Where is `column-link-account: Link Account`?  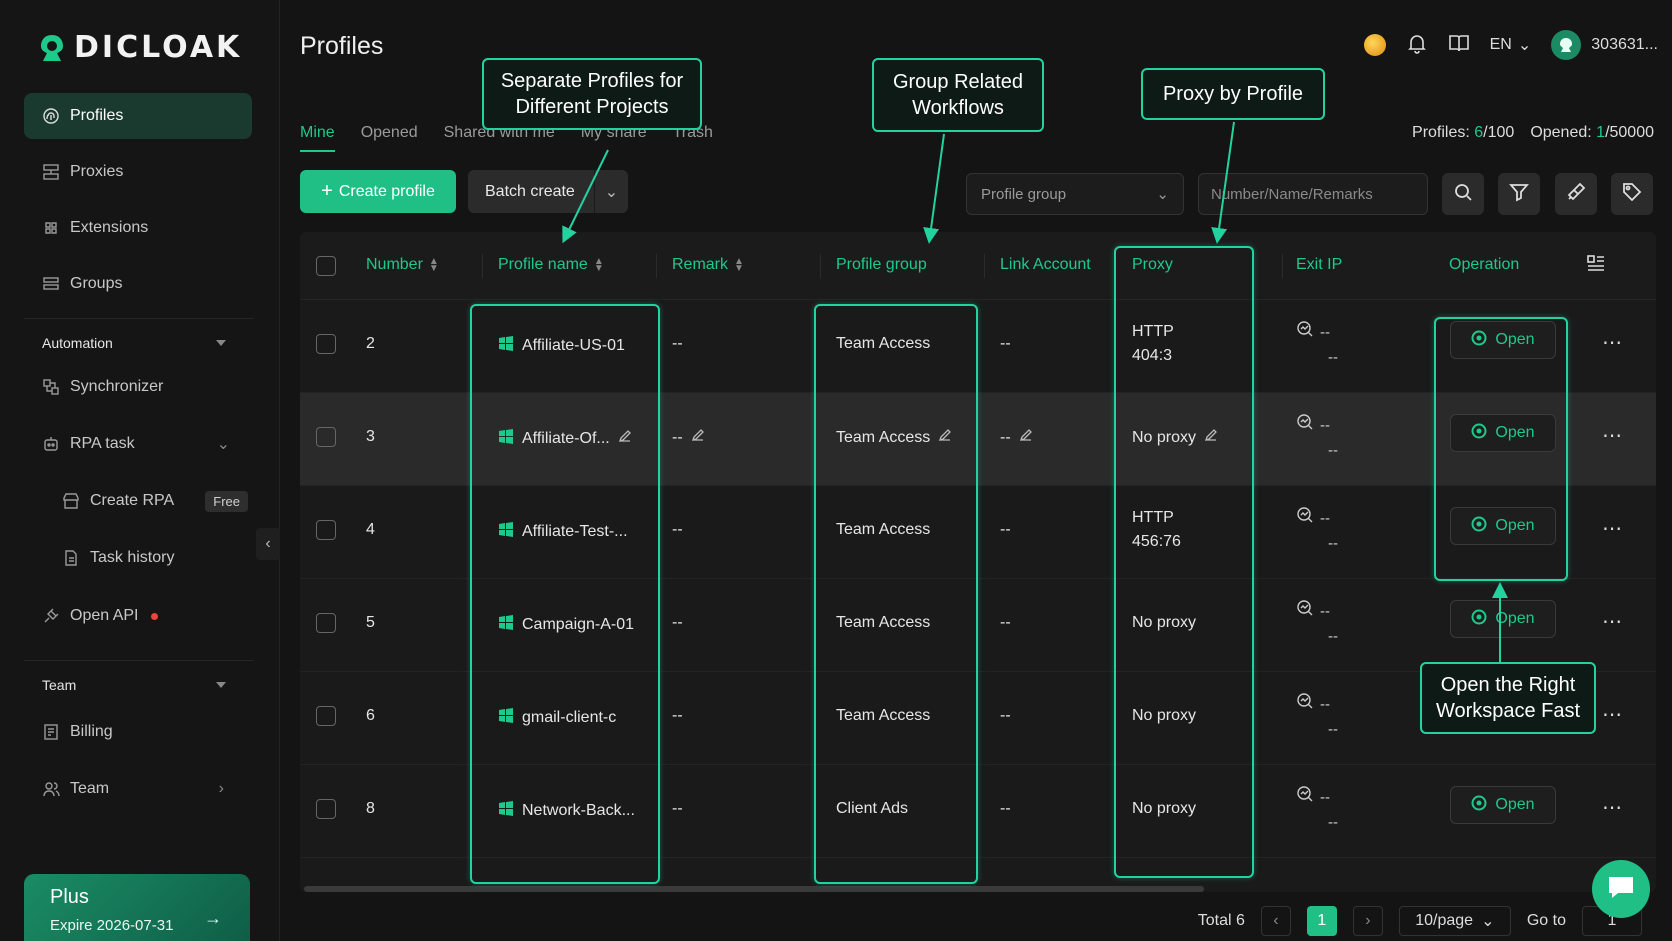
column-link-account: Link Account is located at coordinates (1045, 265).